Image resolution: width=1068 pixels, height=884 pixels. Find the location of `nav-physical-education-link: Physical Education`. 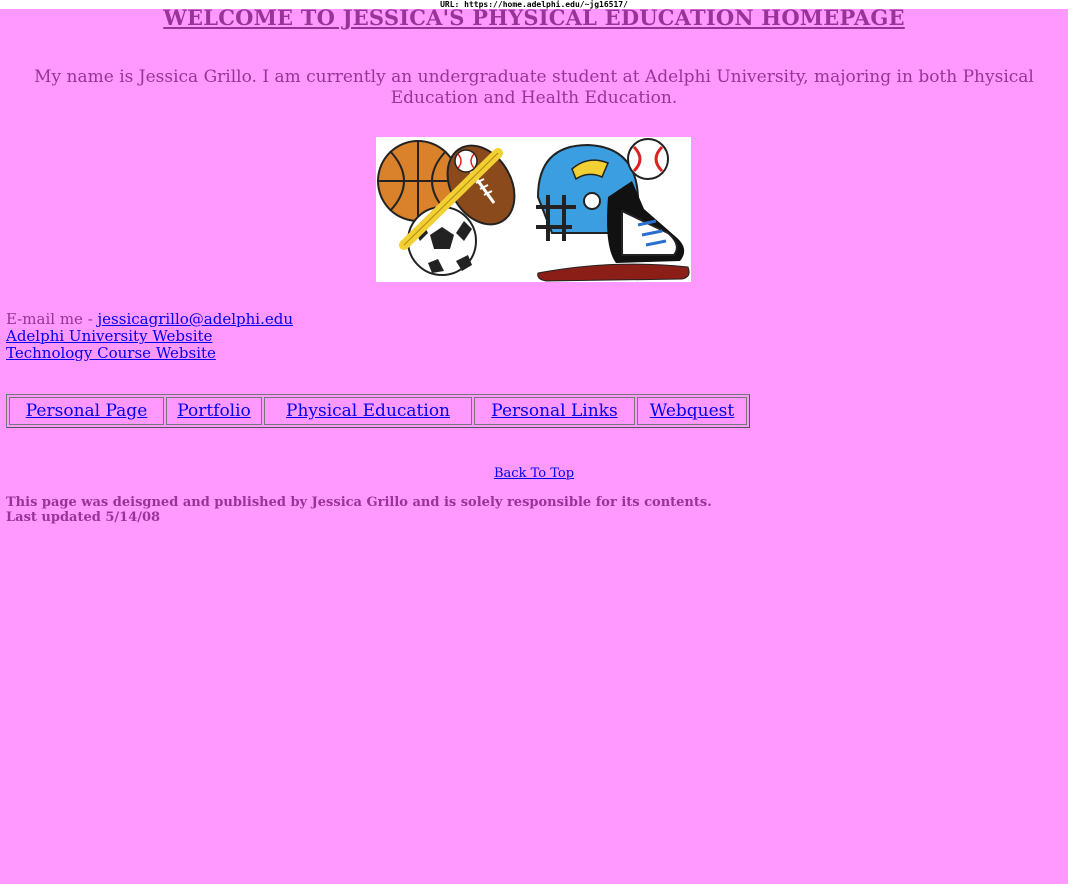

nav-physical-education-link: Physical Education is located at coordinates (368, 411).